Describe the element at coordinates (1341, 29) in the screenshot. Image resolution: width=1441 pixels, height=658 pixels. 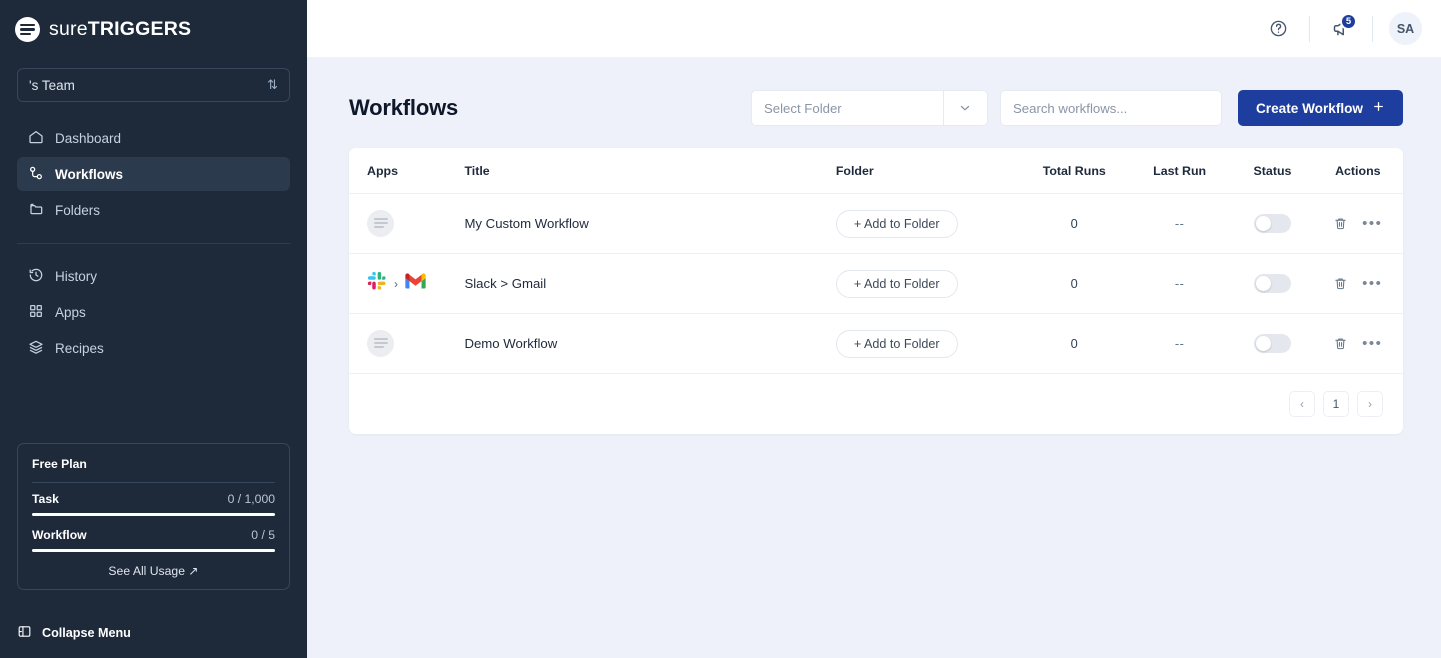
I see `megaphone-icon: 5` at that location.